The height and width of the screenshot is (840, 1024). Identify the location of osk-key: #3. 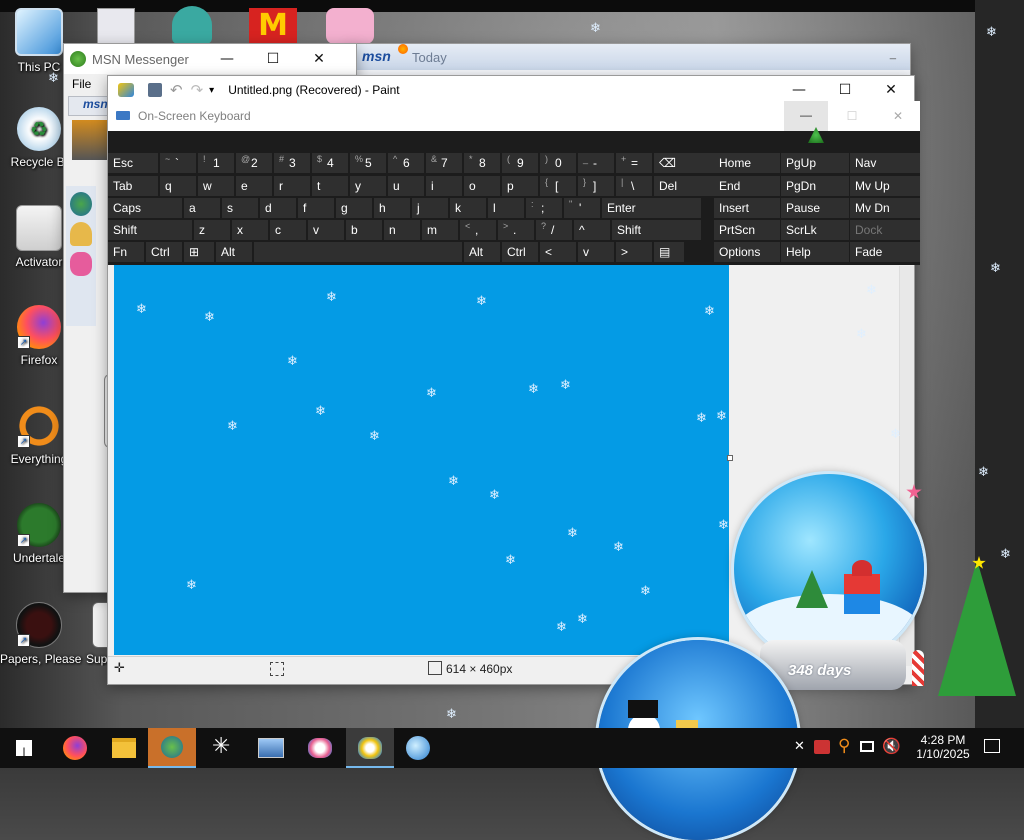
(292, 163).